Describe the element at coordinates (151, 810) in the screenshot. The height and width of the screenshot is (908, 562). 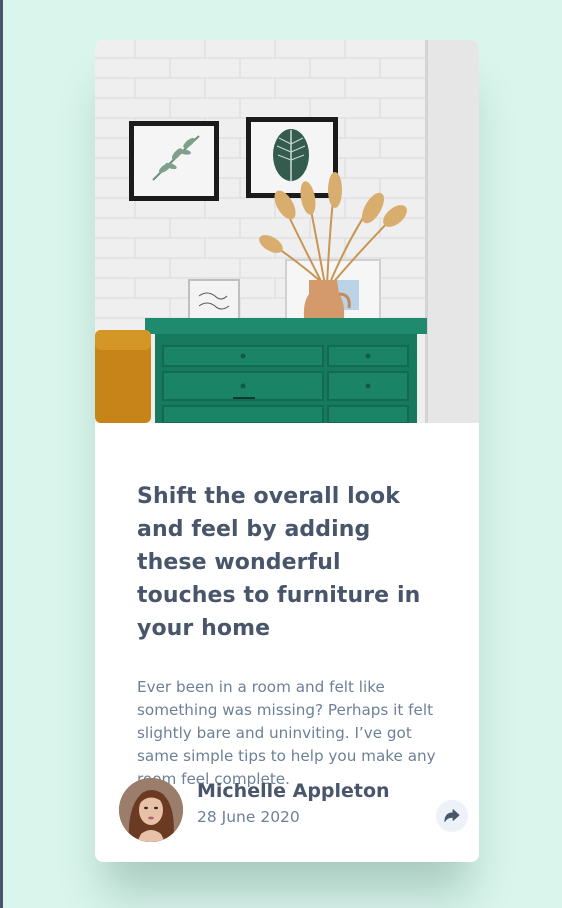
I see `author-avatar` at that location.